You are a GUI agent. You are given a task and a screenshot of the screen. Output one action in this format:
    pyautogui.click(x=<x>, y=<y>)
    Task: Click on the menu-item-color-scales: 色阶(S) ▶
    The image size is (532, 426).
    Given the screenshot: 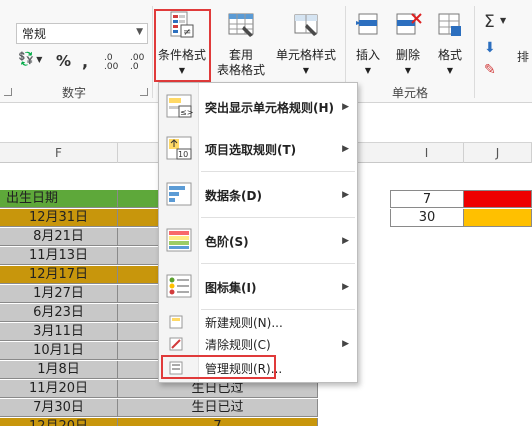 What is the action you would take?
    pyautogui.click(x=258, y=241)
    